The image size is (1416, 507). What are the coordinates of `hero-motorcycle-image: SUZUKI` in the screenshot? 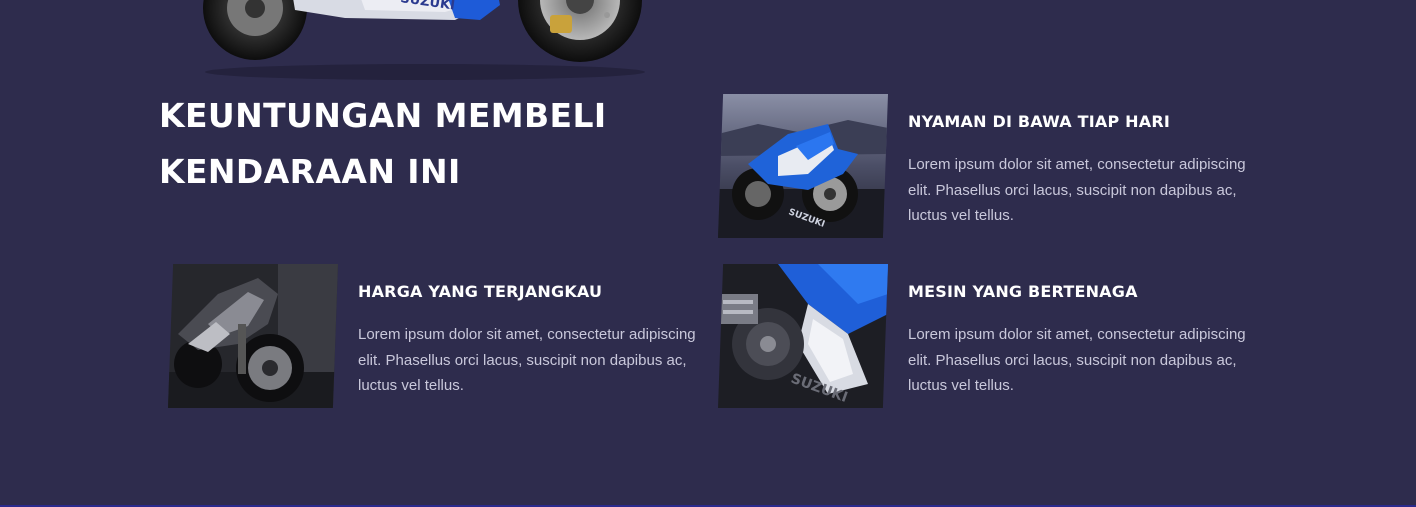 It's located at (425, 40).